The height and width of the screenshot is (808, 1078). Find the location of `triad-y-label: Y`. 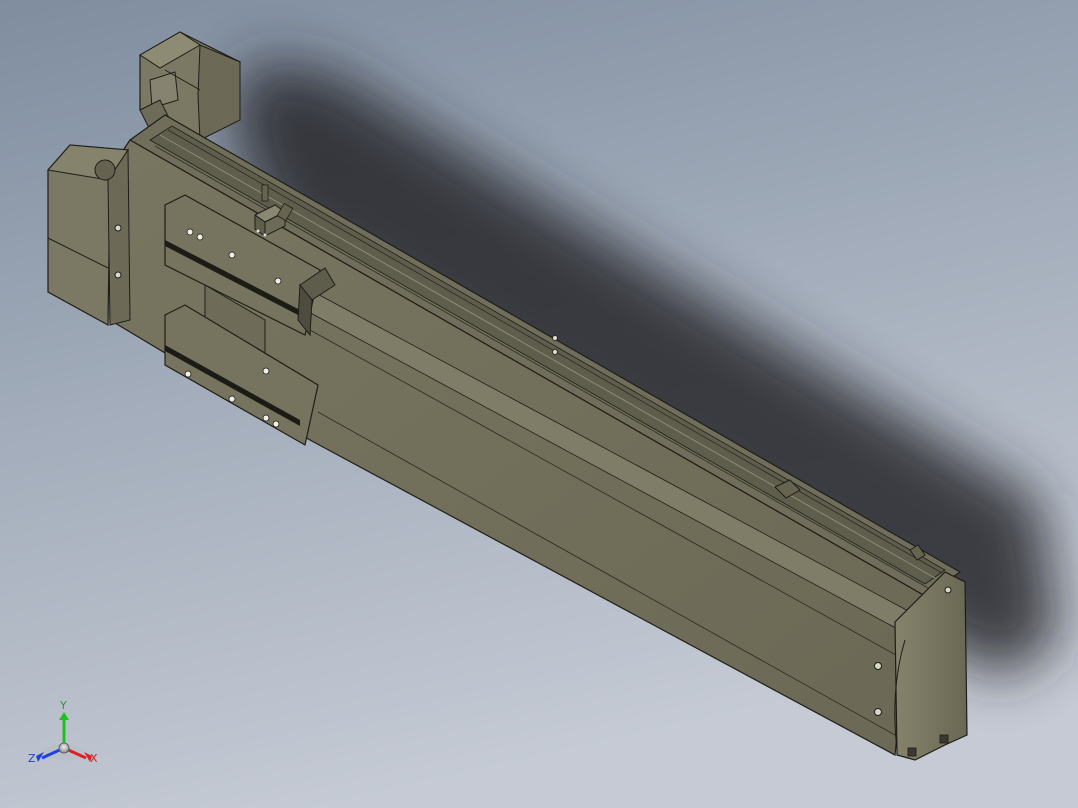

triad-y-label: Y is located at coordinates (63, 705).